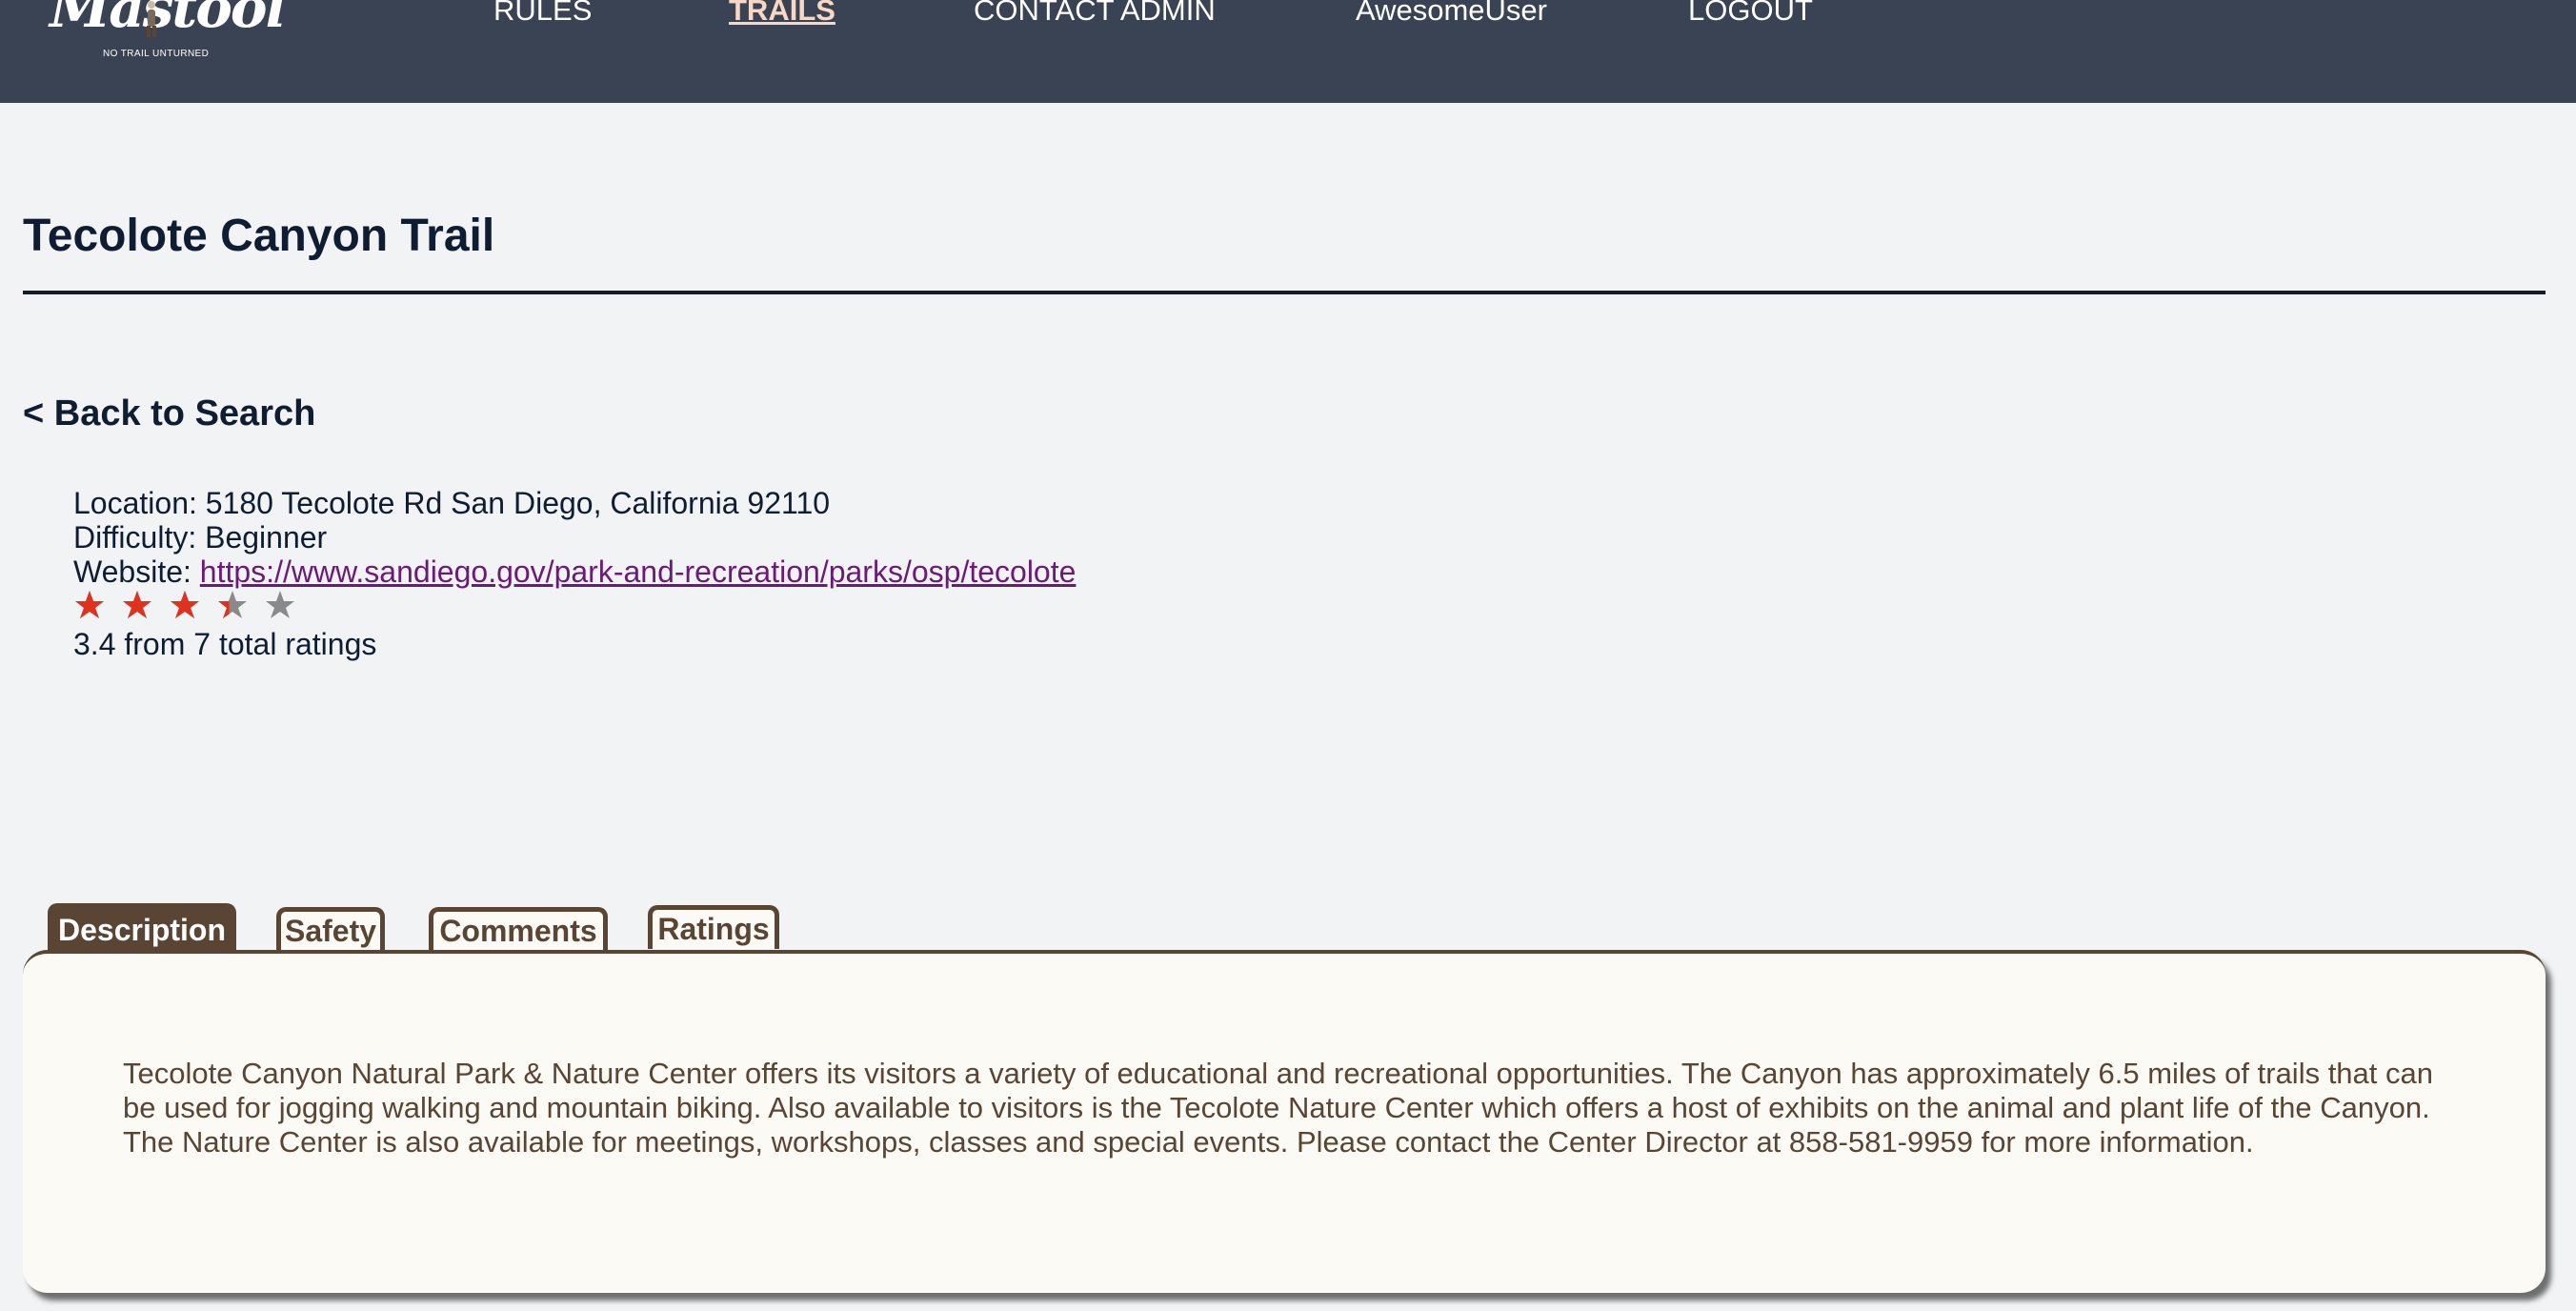  Describe the element at coordinates (151, 19) in the screenshot. I see `logo-hiker-icon` at that location.